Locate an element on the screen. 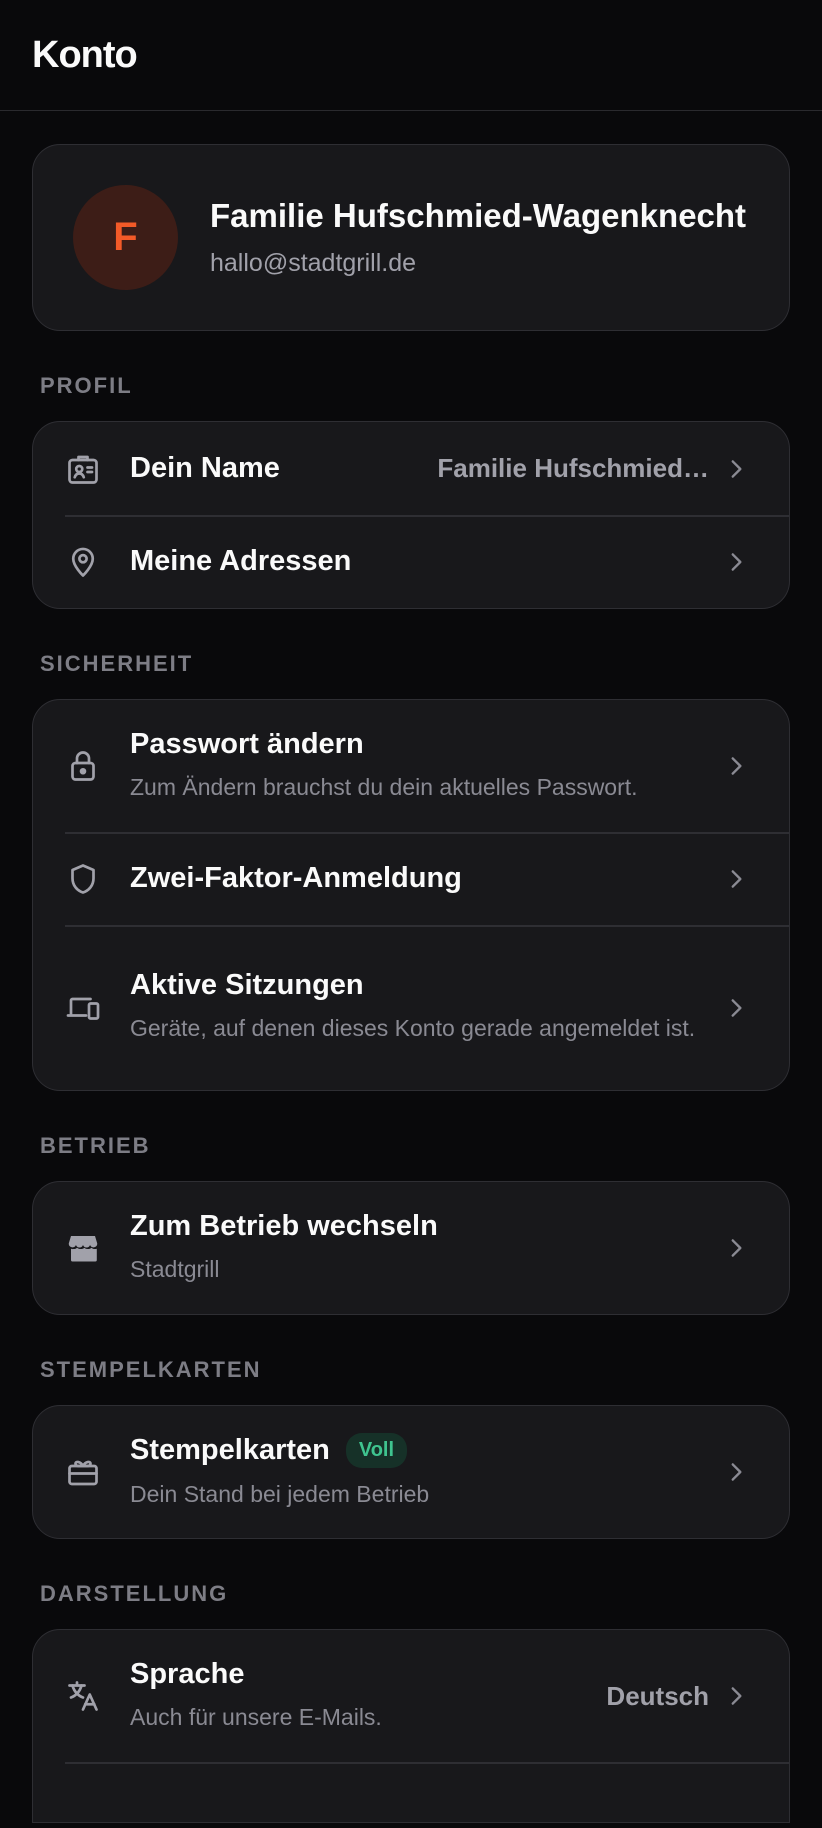  devices-icon is located at coordinates (83, 1008).